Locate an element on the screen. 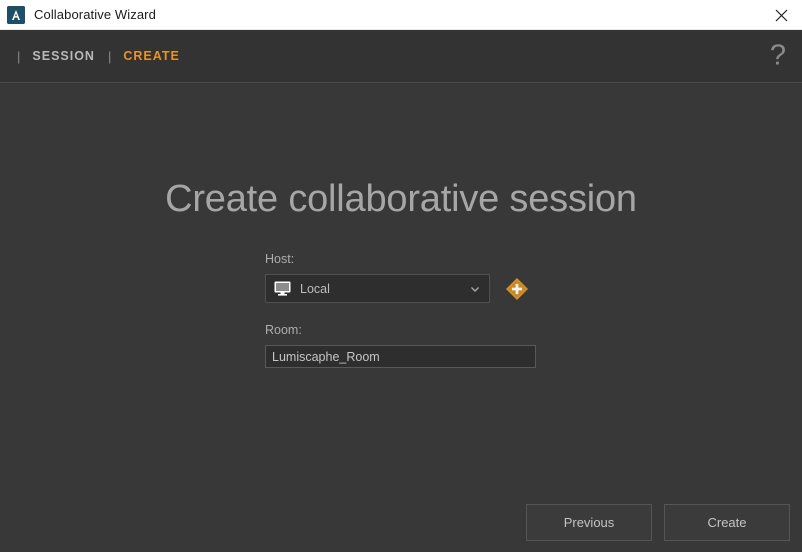 The width and height of the screenshot is (802, 552). breadcrumb: | SESSION | CREATE is located at coordinates (90, 56).